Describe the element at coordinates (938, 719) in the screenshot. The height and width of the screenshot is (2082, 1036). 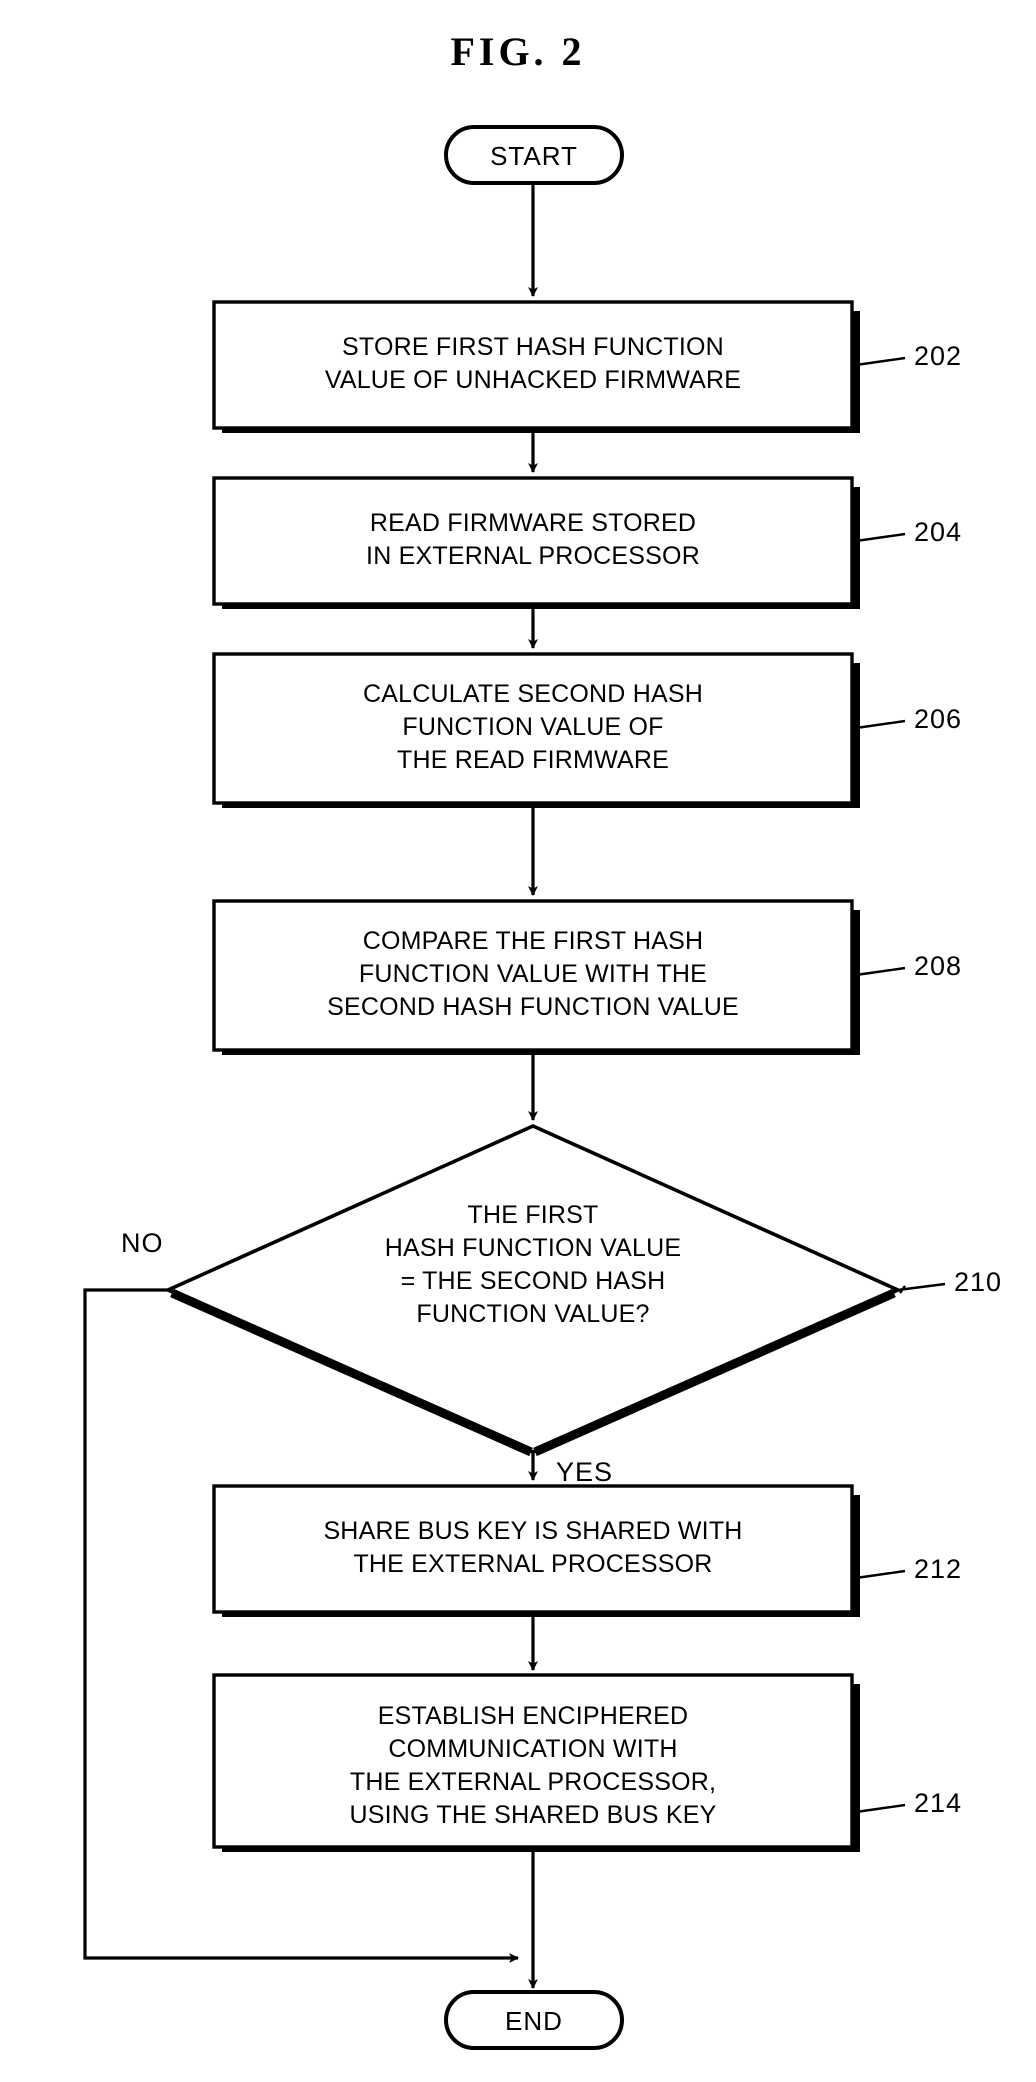
I see `ref-label-206: 206` at that location.